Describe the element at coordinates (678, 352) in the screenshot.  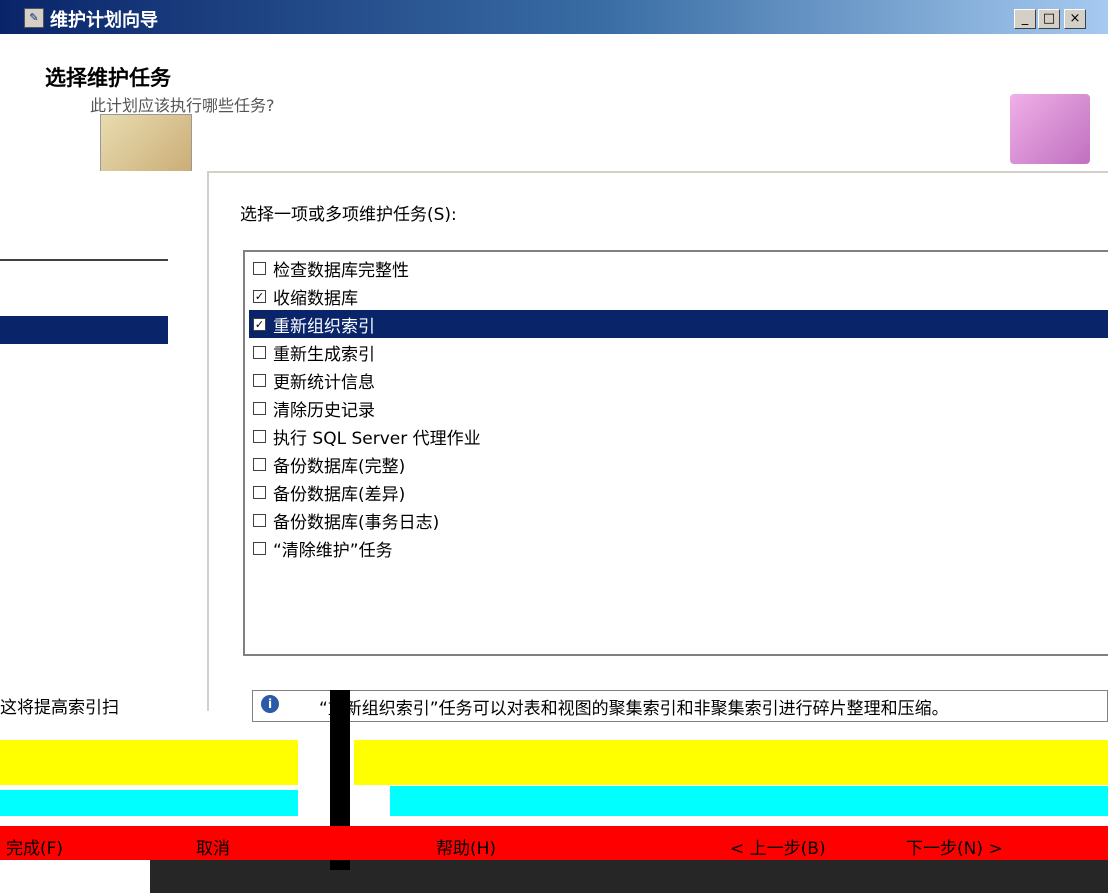
I see `task-list-item: 重新生成索引` at that location.